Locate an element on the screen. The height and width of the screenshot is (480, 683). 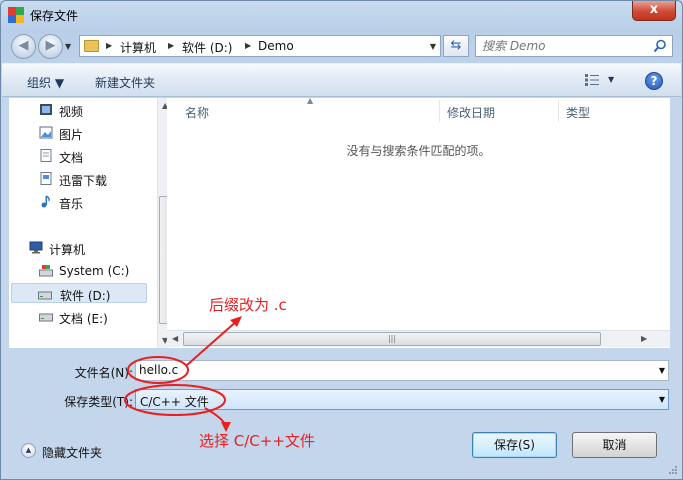
computer-icon is located at coordinates (36, 247).